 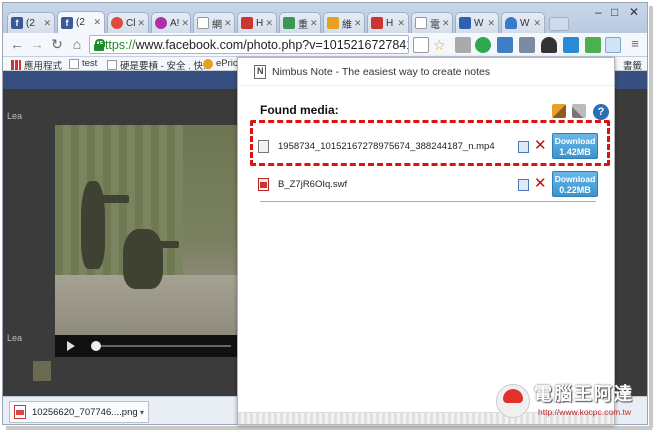 What do you see at coordinates (575, 190) in the screenshot?
I see `download-size: 0.22MB` at bounding box center [575, 190].